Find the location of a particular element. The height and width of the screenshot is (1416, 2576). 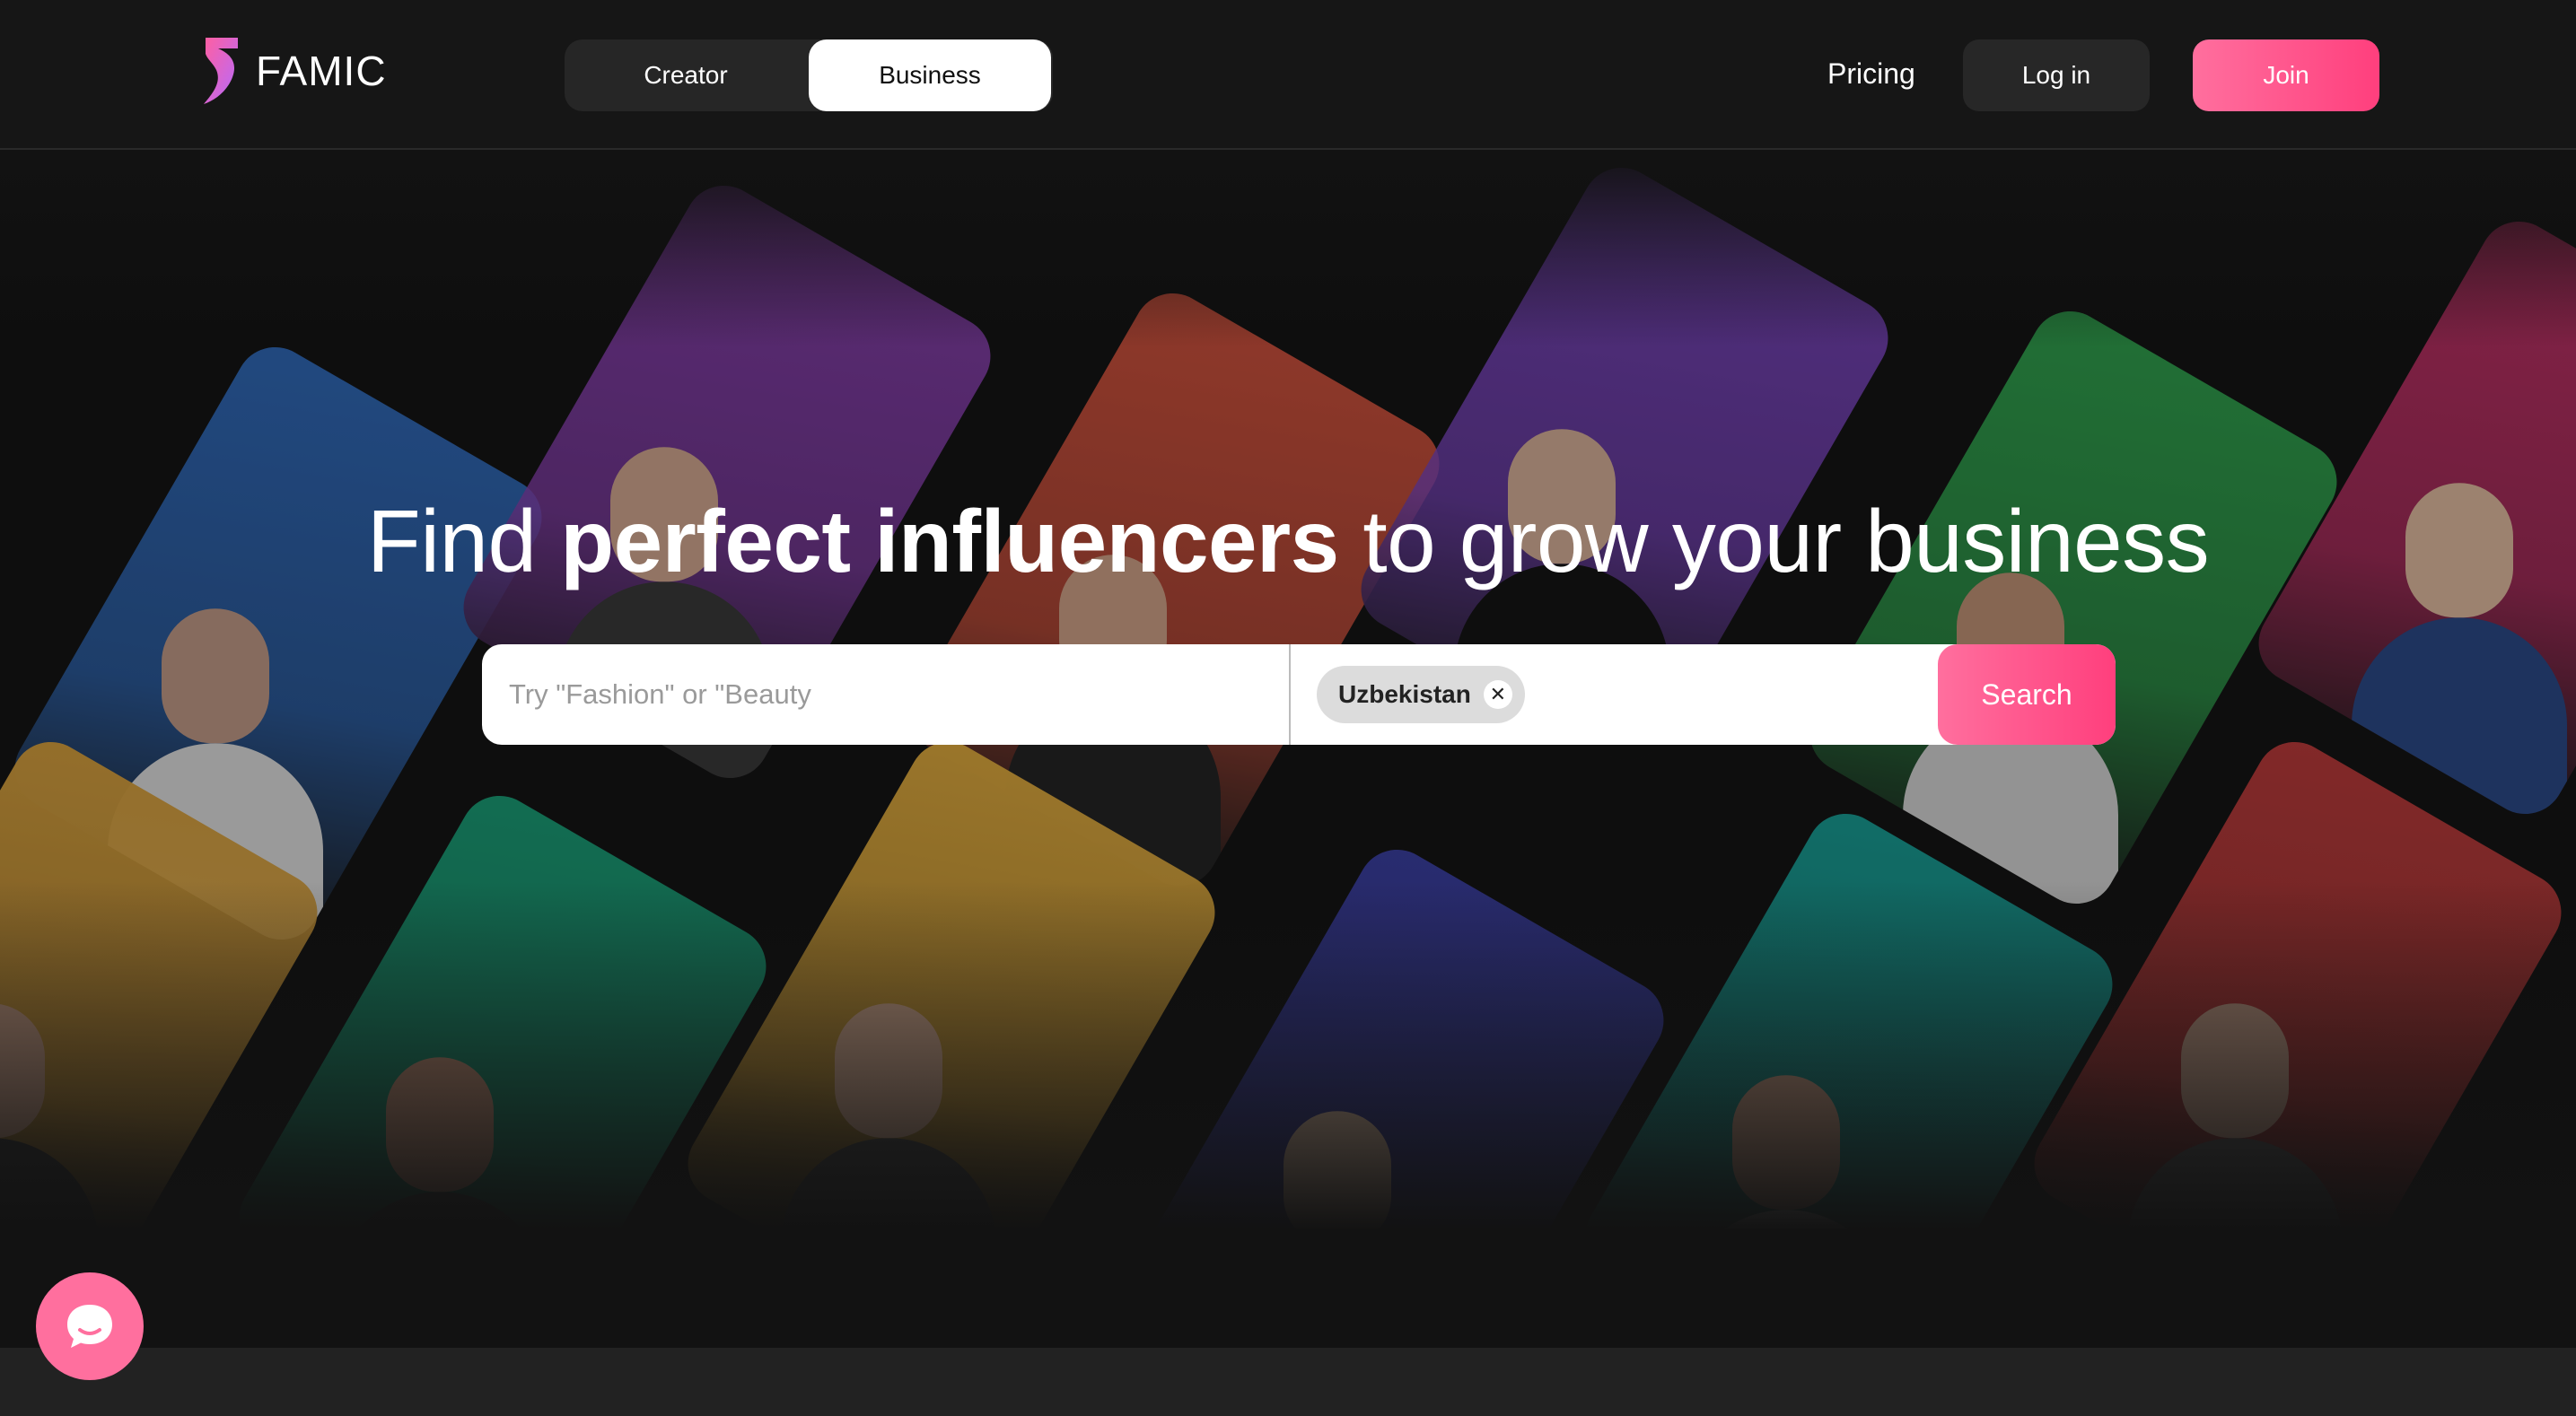

keyword-search-input is located at coordinates (884, 694).